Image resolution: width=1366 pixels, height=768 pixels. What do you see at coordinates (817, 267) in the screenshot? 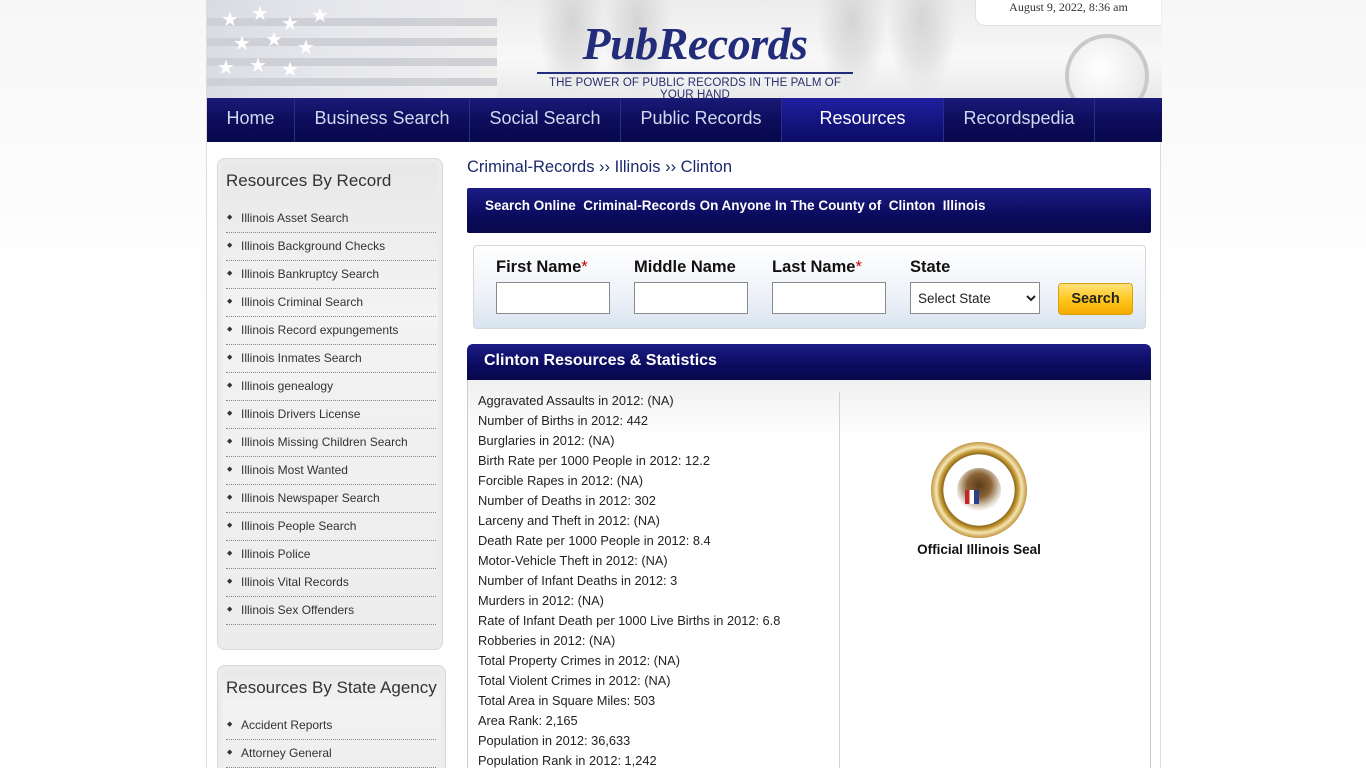
I see `last-name-label: Last Name*` at bounding box center [817, 267].